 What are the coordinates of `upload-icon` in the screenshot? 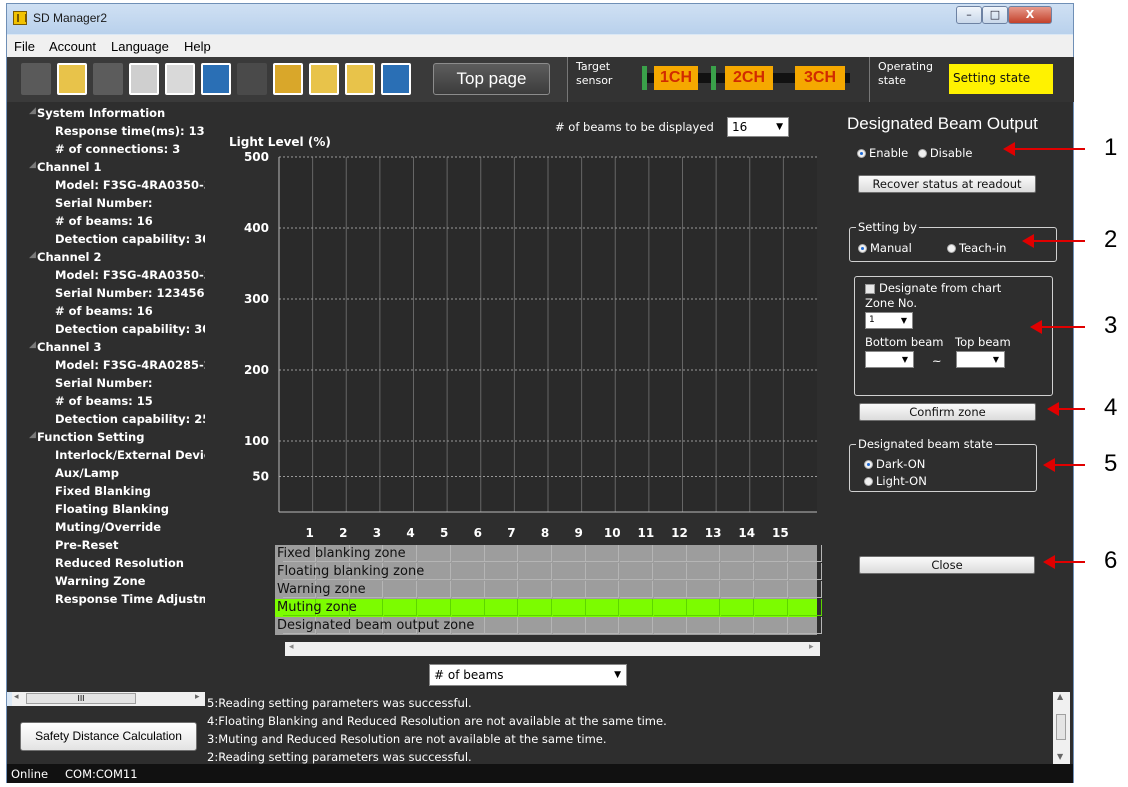 It's located at (324, 79).